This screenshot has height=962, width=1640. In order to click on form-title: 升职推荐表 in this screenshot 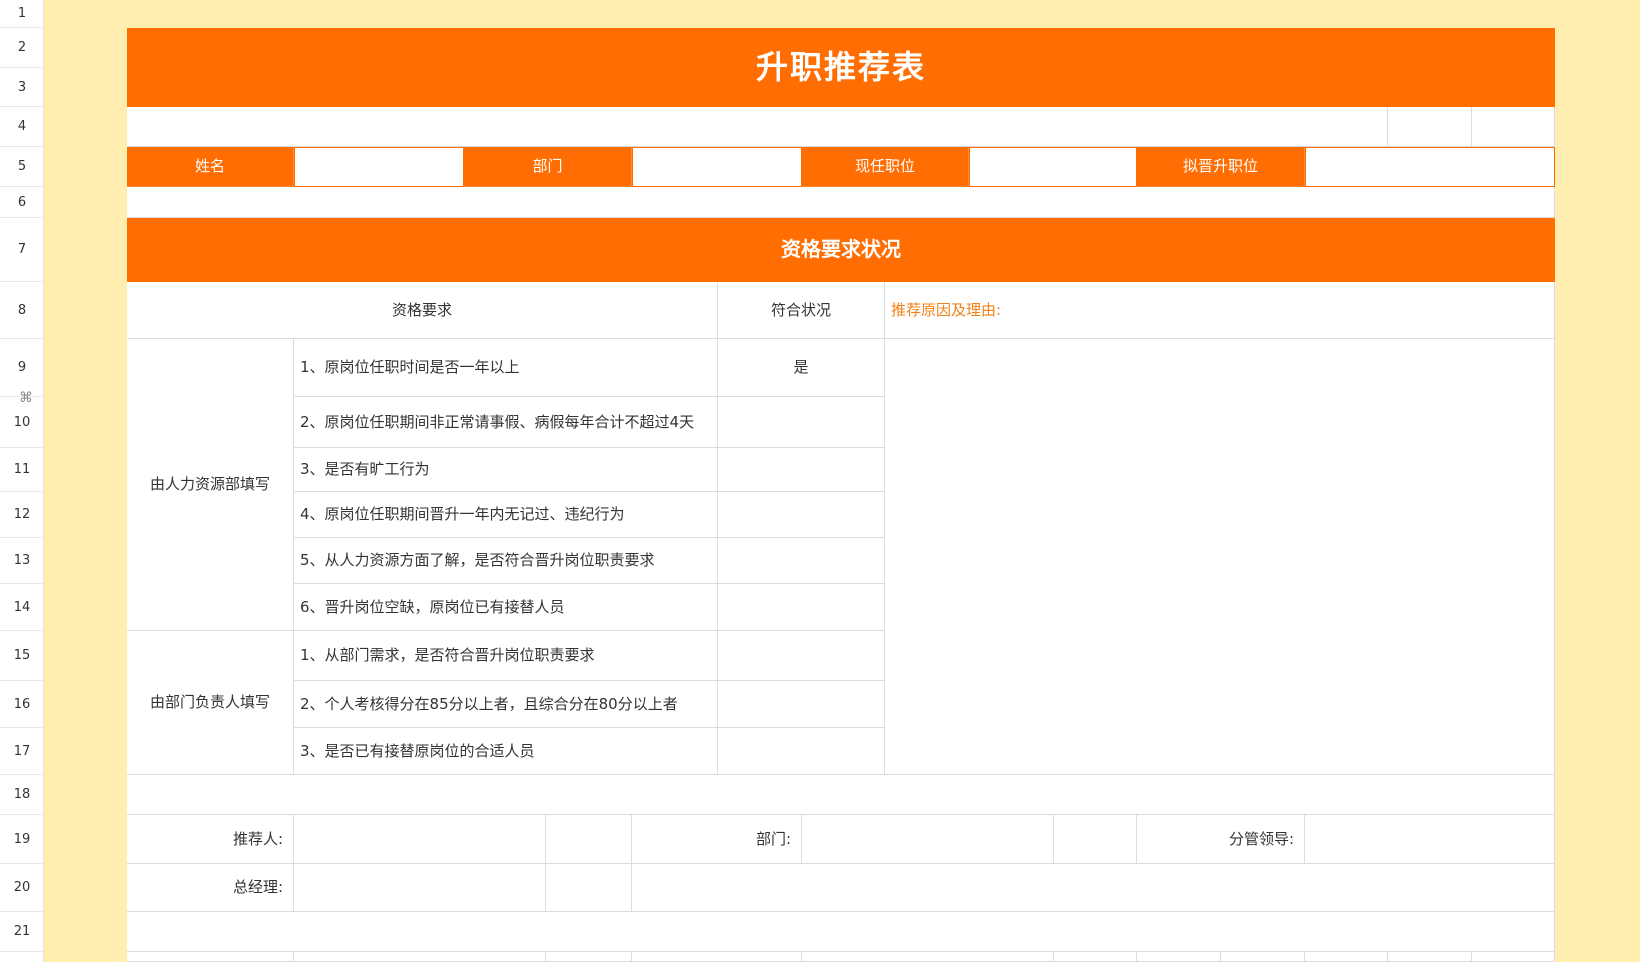, I will do `click(841, 67)`.